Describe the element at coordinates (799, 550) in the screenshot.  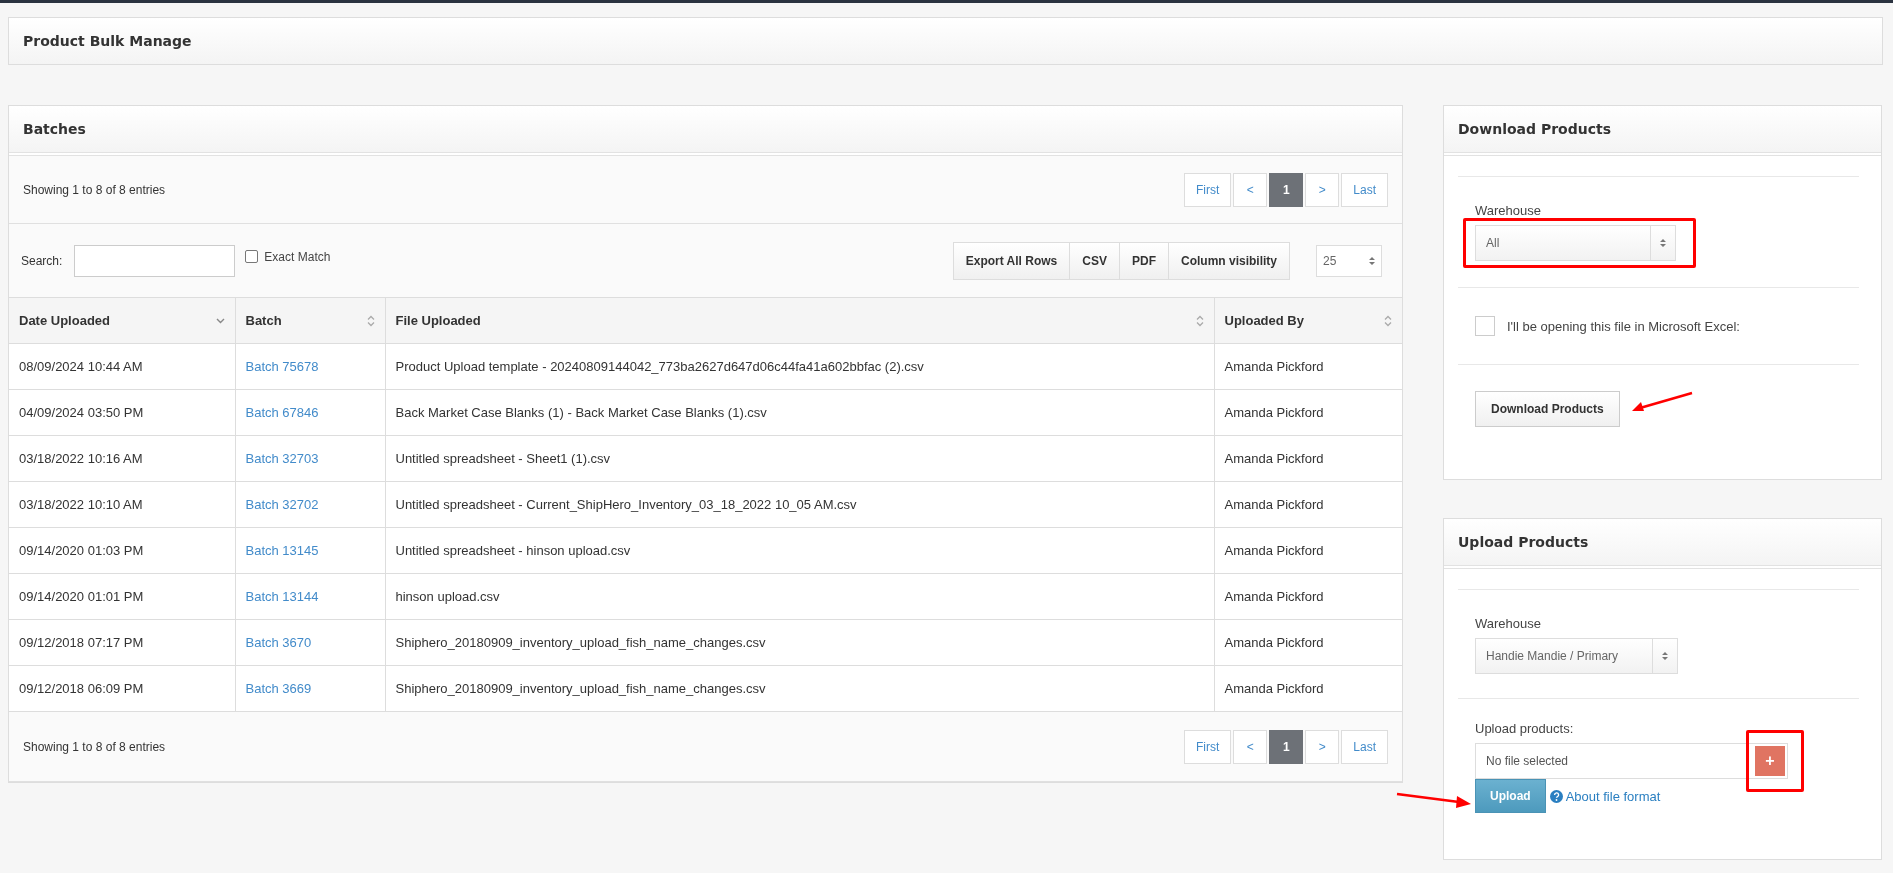
I see `table-cell: Untitled spreadsheet - hinson upload.csv` at that location.